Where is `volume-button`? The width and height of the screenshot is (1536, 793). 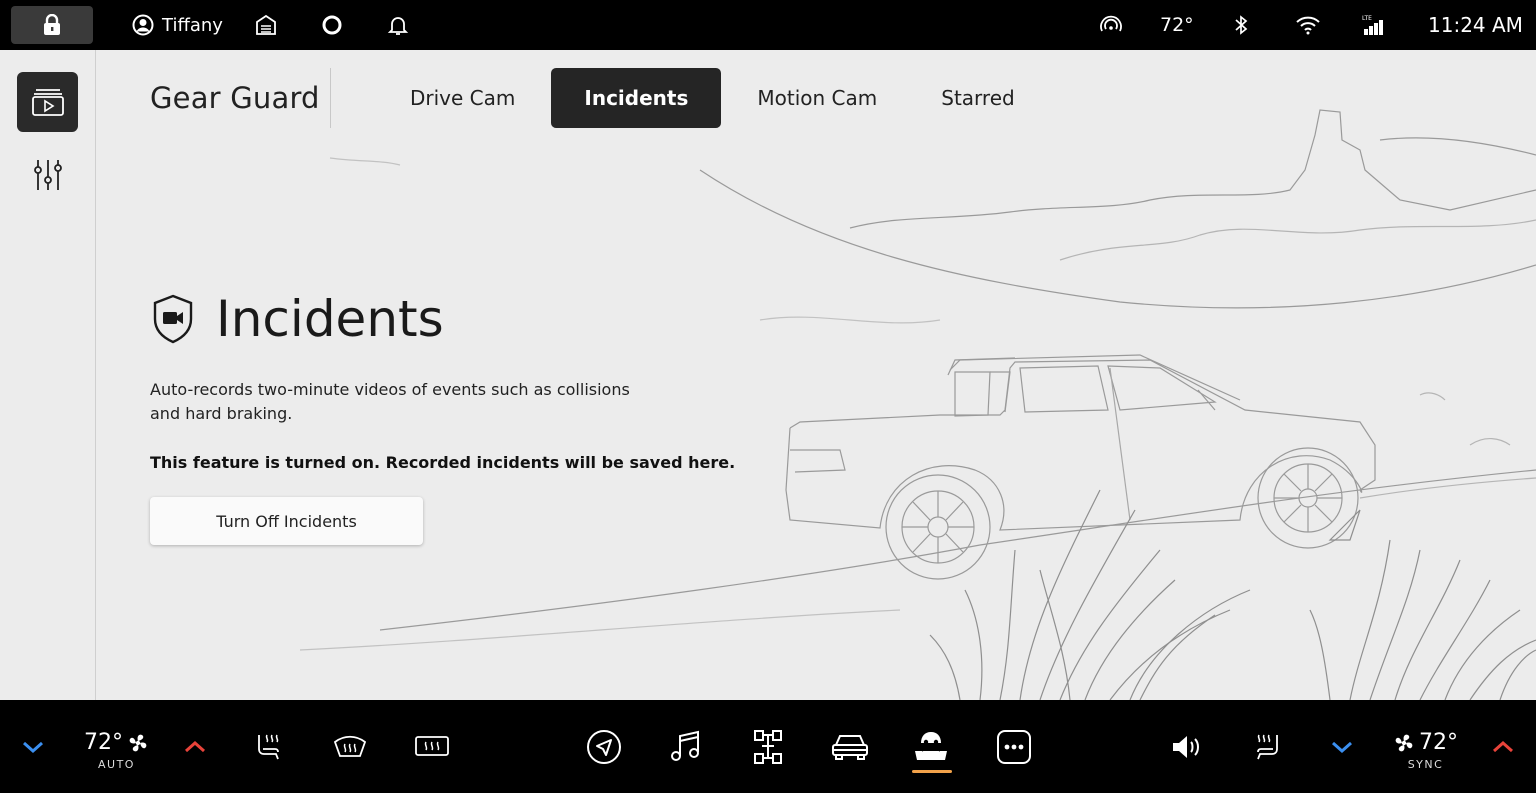 volume-button is located at coordinates (1187, 746).